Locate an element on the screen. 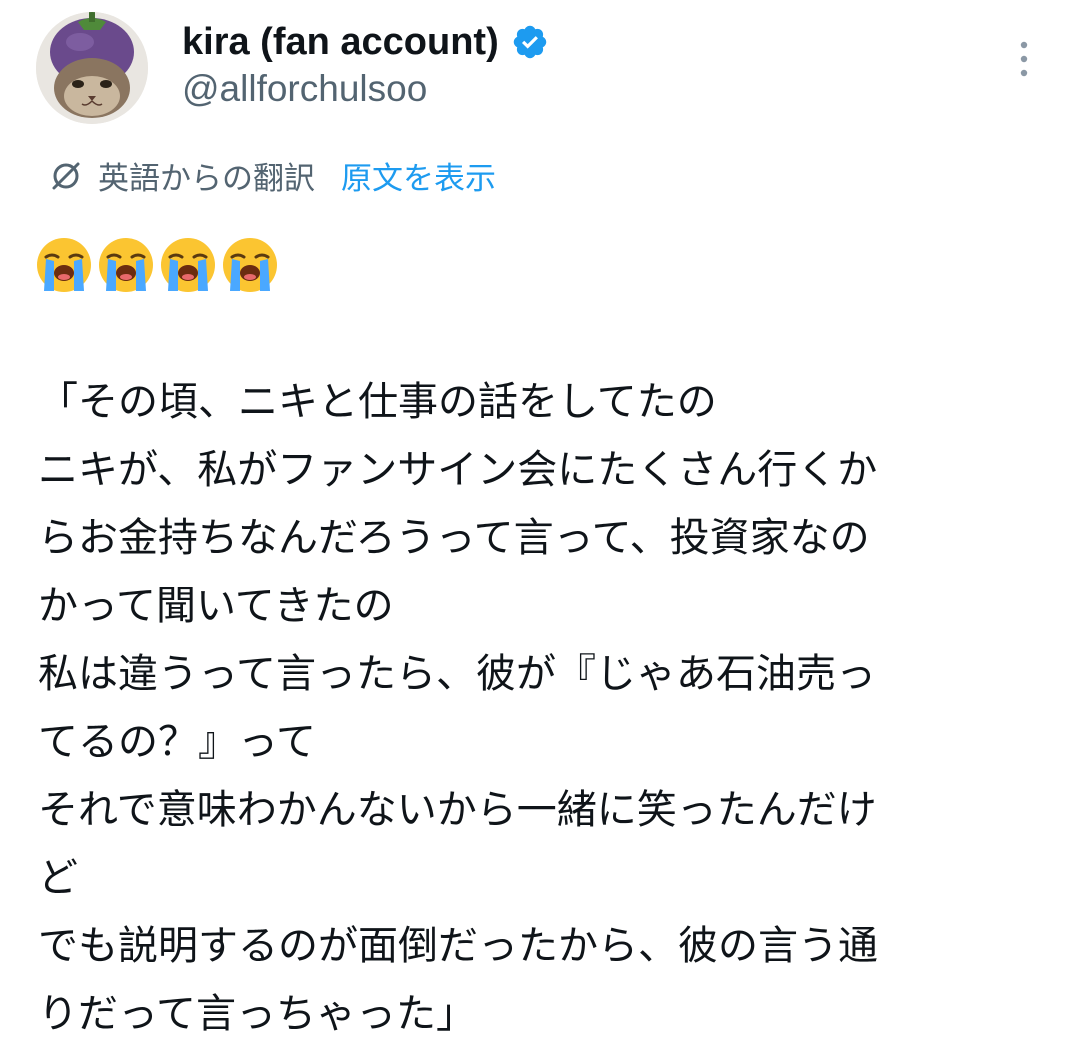  display-name-row: kira (fan account) is located at coordinates (365, 42).